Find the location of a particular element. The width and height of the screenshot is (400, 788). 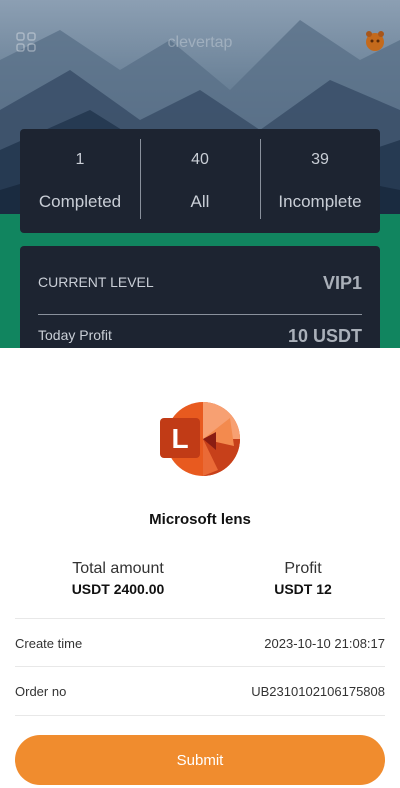

stat-all: 40 All is located at coordinates (200, 181).